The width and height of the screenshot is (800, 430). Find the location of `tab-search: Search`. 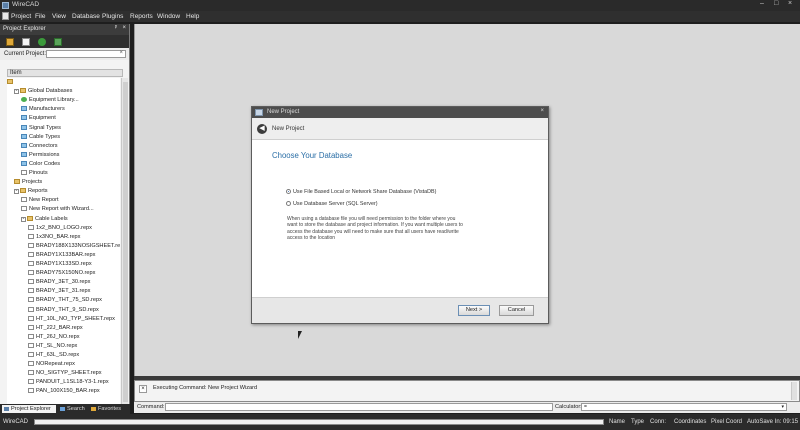

tab-search: Search is located at coordinates (73, 409).